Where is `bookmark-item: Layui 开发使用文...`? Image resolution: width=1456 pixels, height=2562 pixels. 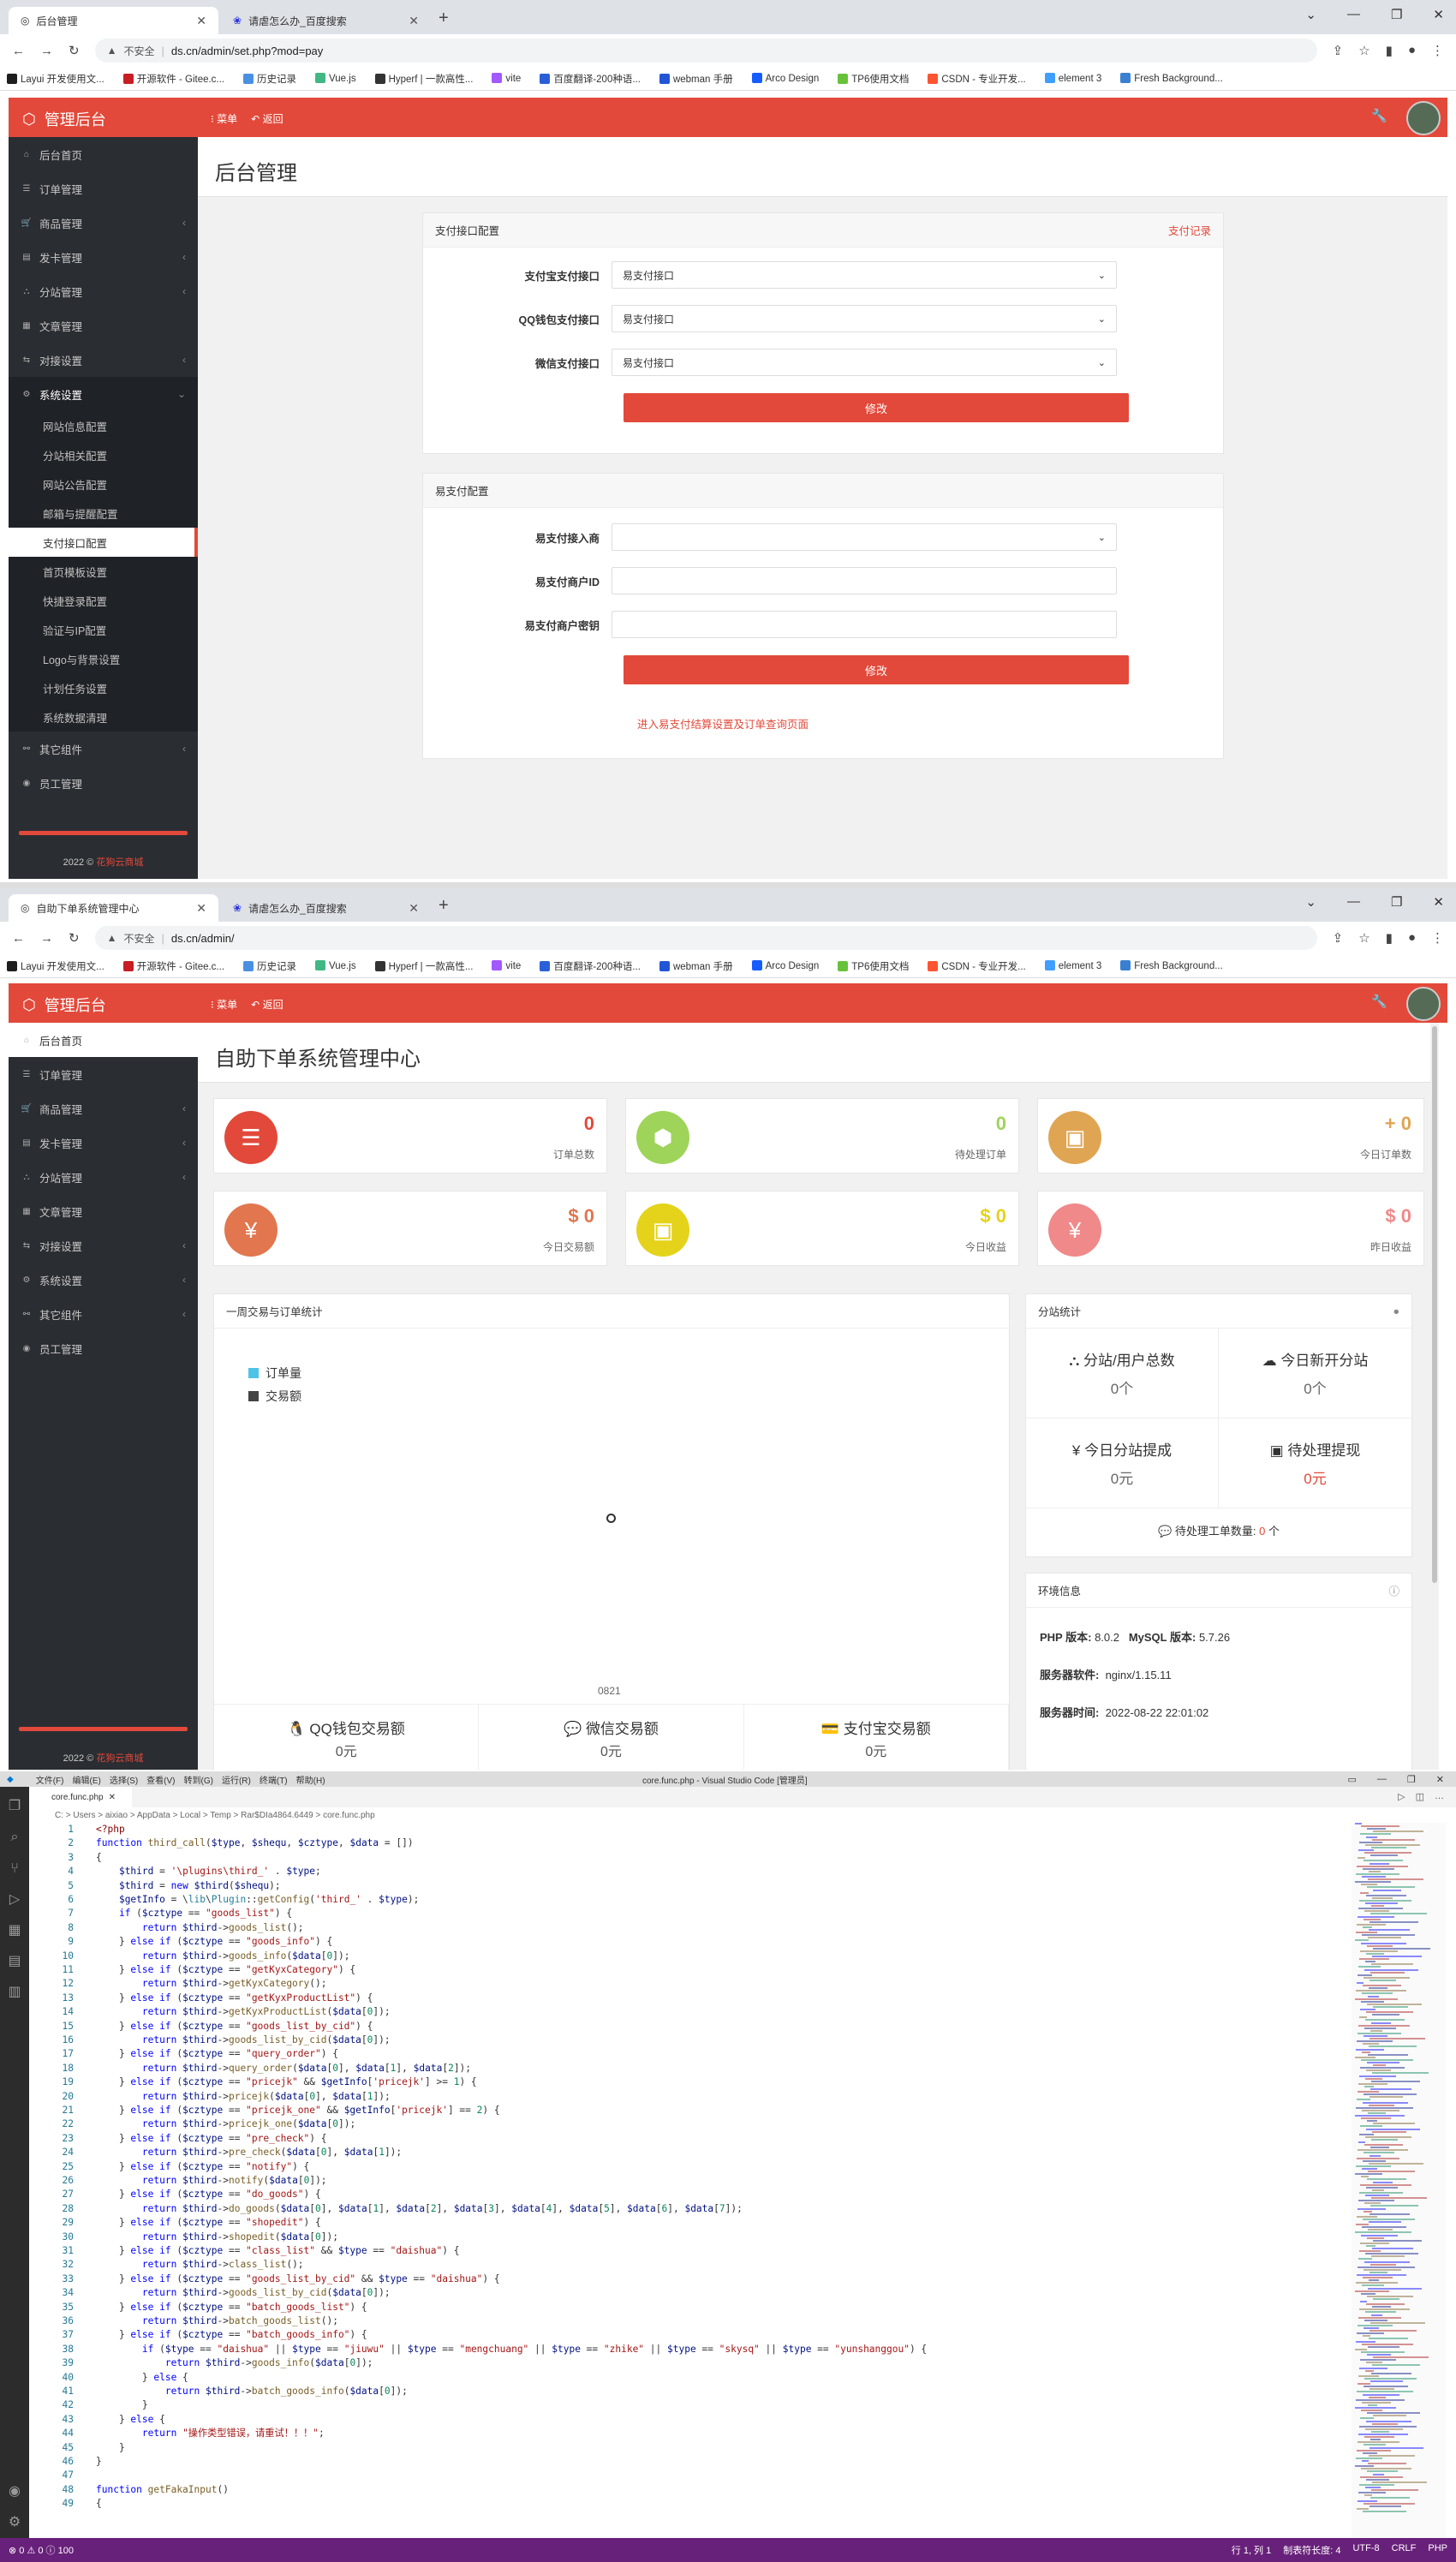 bookmark-item: Layui 开发使用文... is located at coordinates (55, 966).